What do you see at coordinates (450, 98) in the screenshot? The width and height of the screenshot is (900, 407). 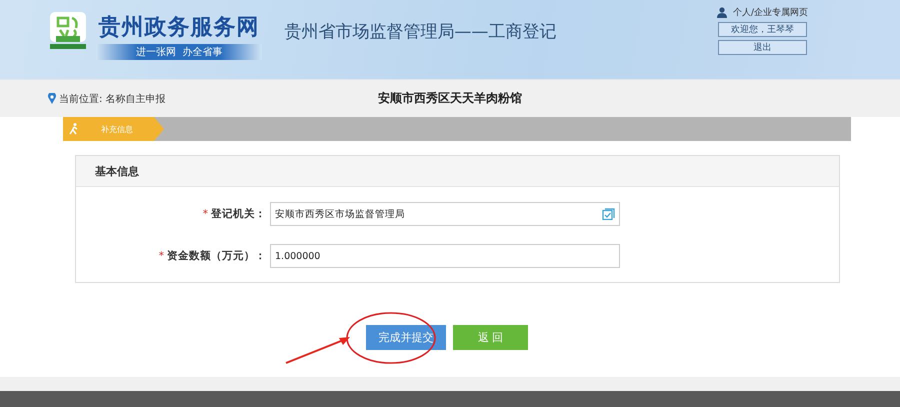 I see `company-name: 安顺市西秀区天天羊肉粉馆` at bounding box center [450, 98].